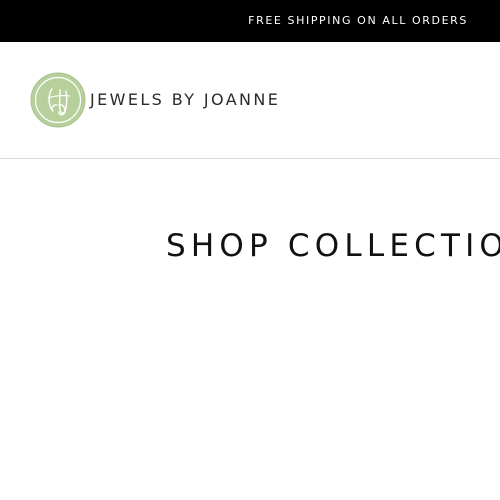  I want to click on logo-text: JEWELS BY JOANNE, so click(185, 99).